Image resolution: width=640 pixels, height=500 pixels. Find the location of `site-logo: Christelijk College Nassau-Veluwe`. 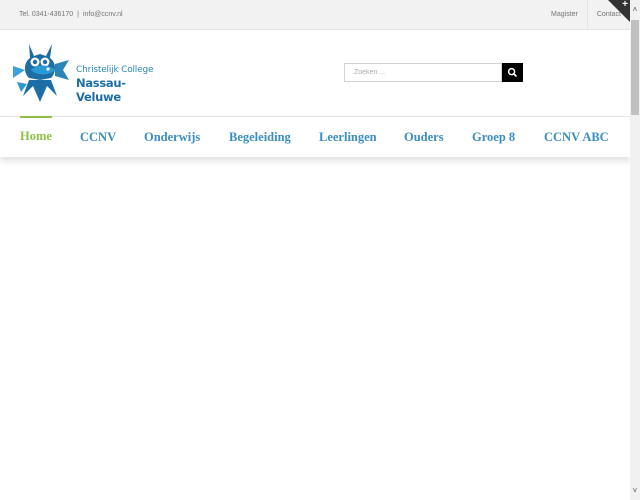

site-logo: Christelijk College Nassau-Veluwe is located at coordinates (86, 73).